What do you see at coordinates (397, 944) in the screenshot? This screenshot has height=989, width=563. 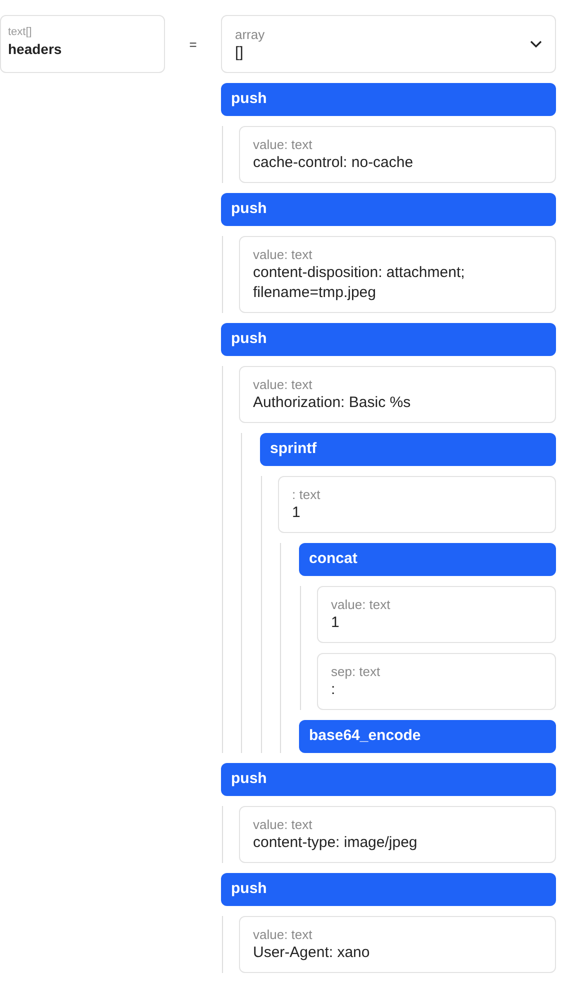 I see `text-field: value: text User-Agent: xano` at bounding box center [397, 944].